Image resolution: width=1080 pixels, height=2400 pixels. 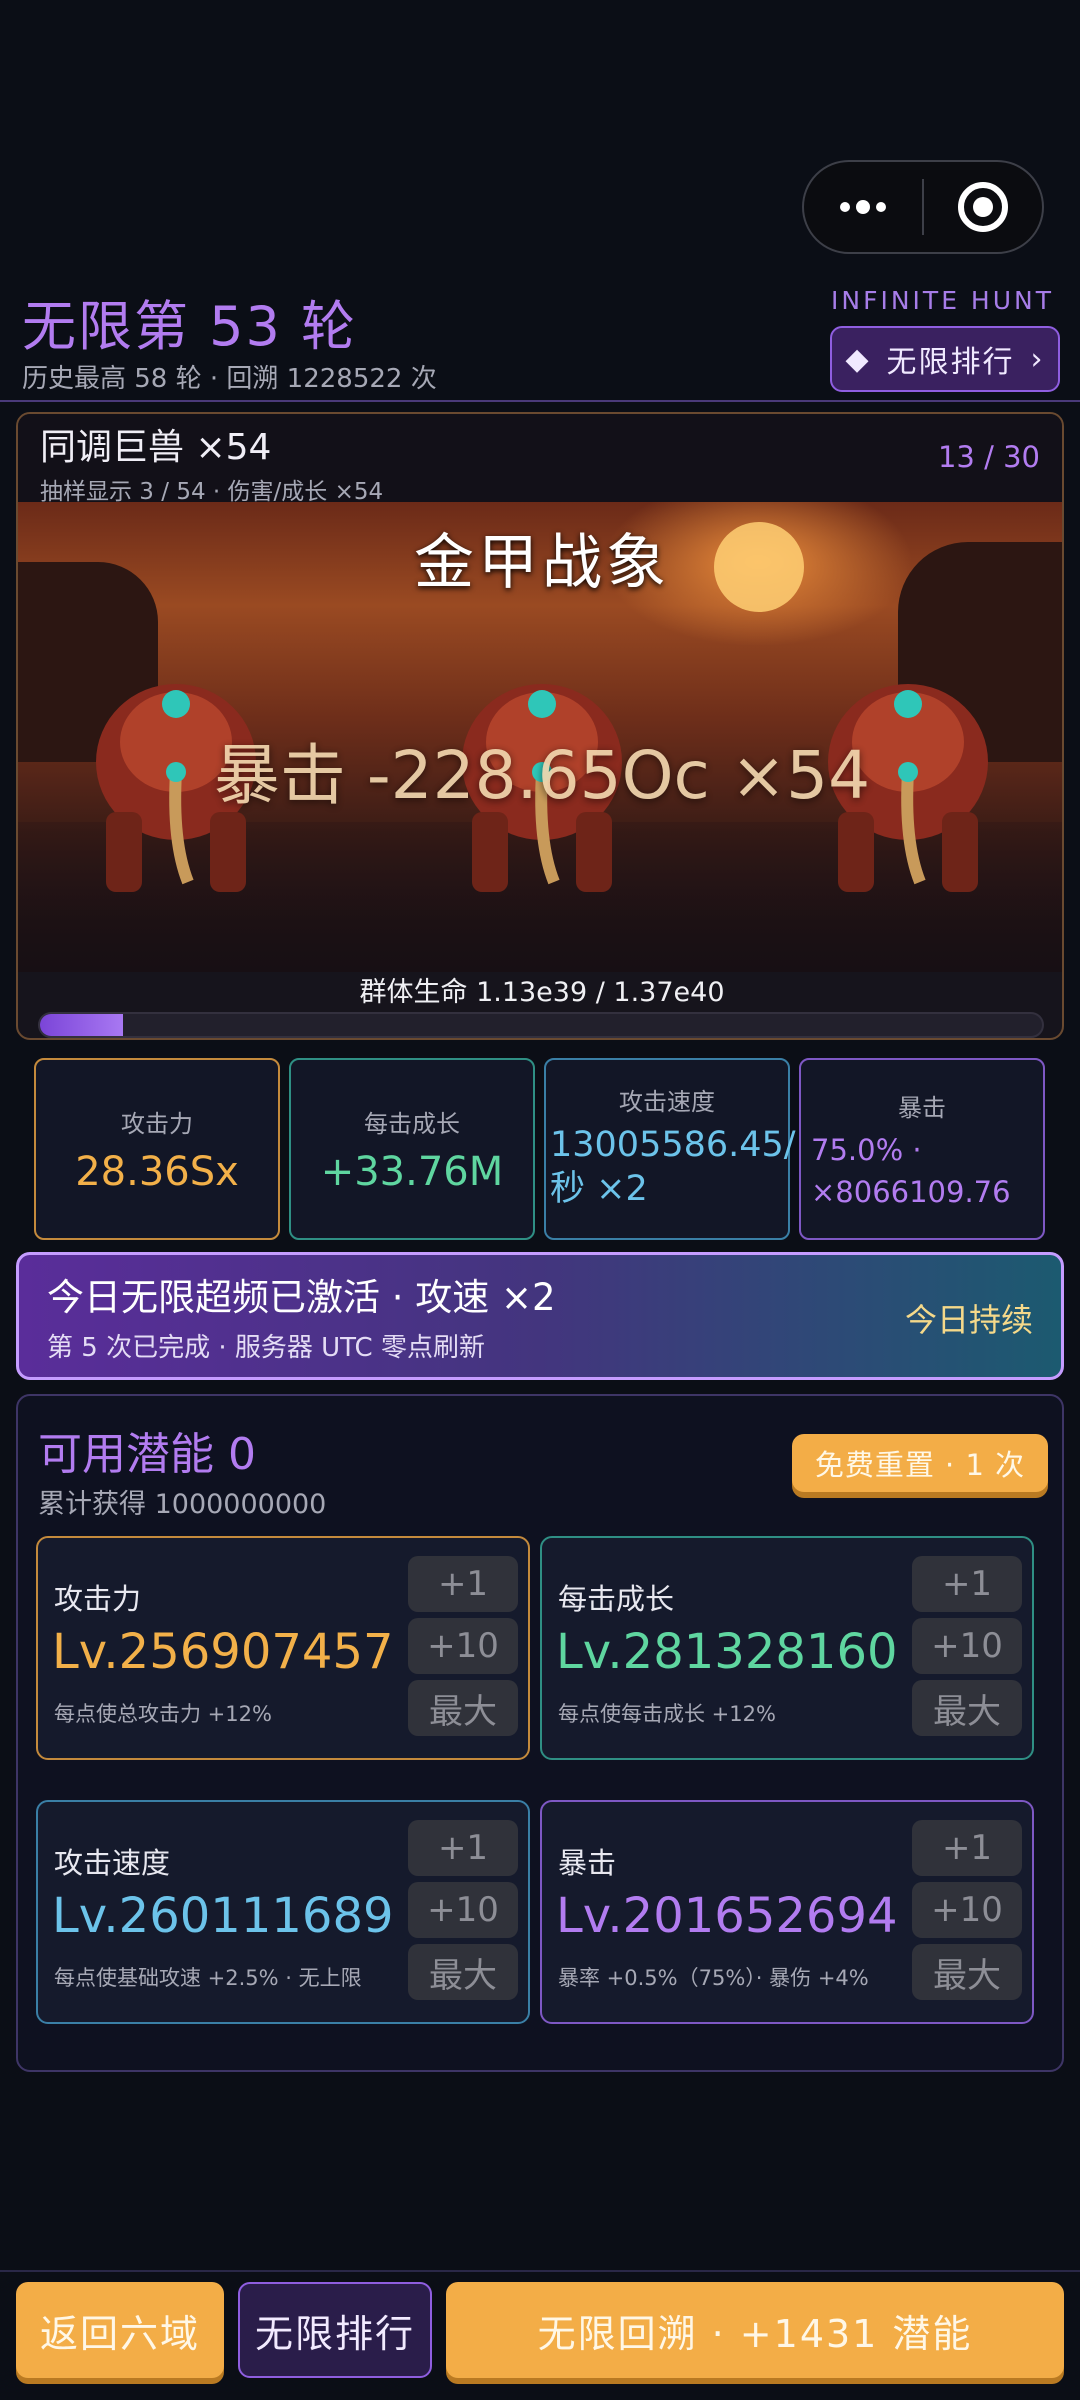 I want to click on infinite-rebirth-button: 无限回溯 · +1431 潜能, so click(x=755, y=2330).